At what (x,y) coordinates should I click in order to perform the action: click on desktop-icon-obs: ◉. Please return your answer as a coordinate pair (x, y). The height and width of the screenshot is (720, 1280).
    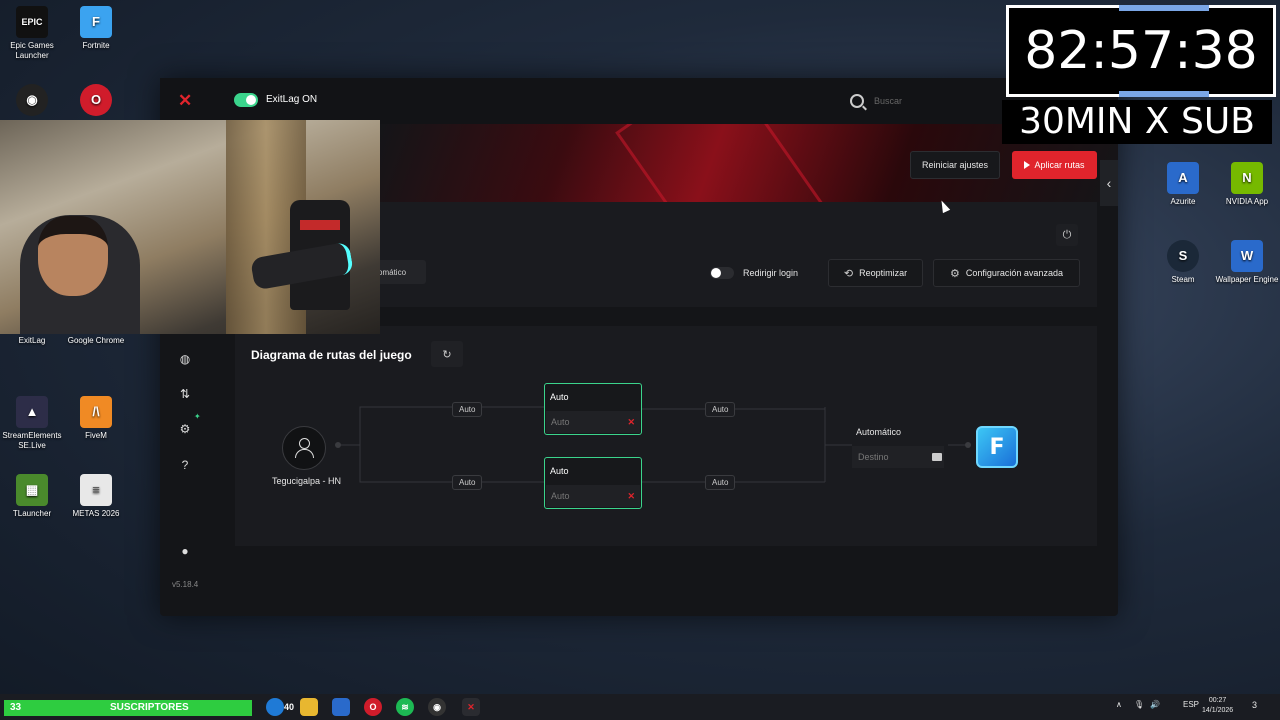
    Looking at the image, I should click on (33, 101).